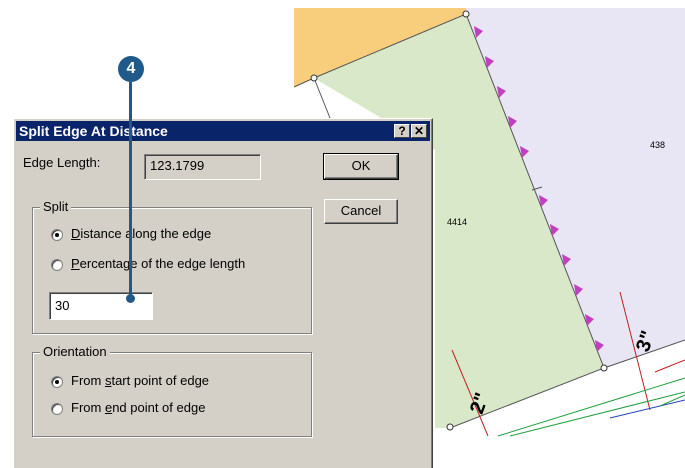 This screenshot has height=468, width=685. What do you see at coordinates (361, 211) in the screenshot?
I see `cancel-button: Cancel` at bounding box center [361, 211].